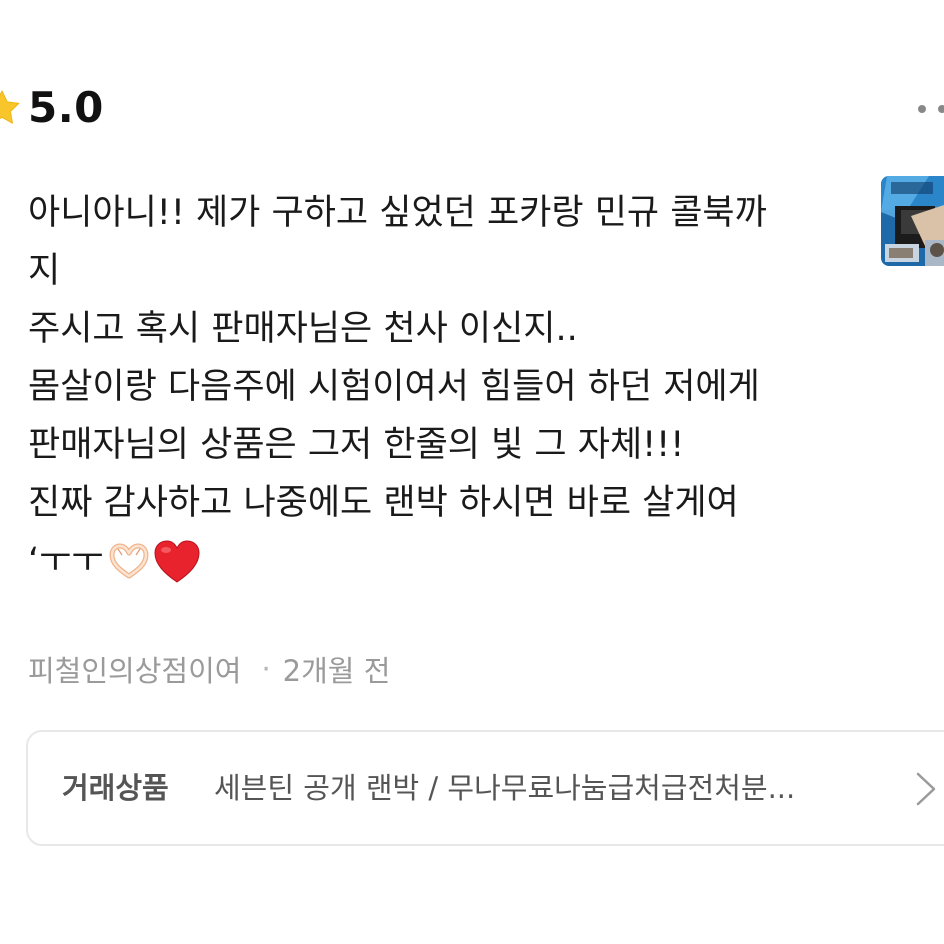  I want to click on review-line-text: ‘ㅜㅜ, so click(66, 561).